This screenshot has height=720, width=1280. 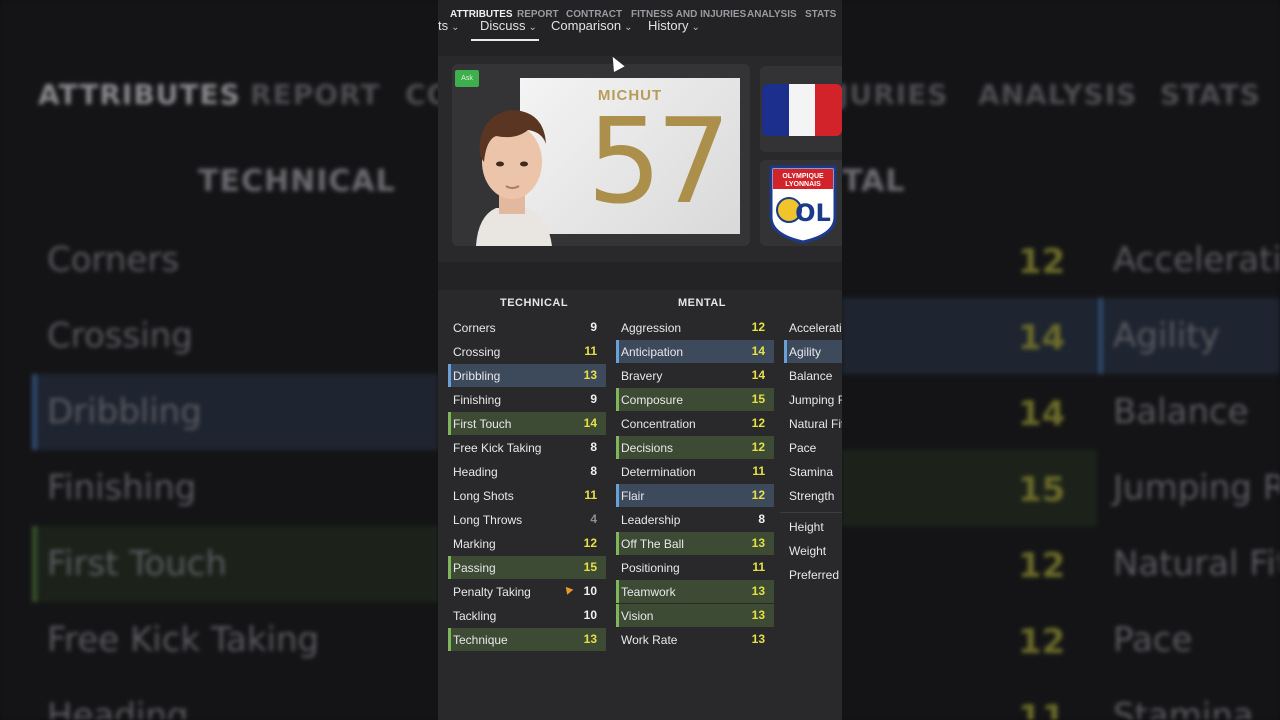 I want to click on attribute-row-pace: Pace, so click(x=813, y=447).